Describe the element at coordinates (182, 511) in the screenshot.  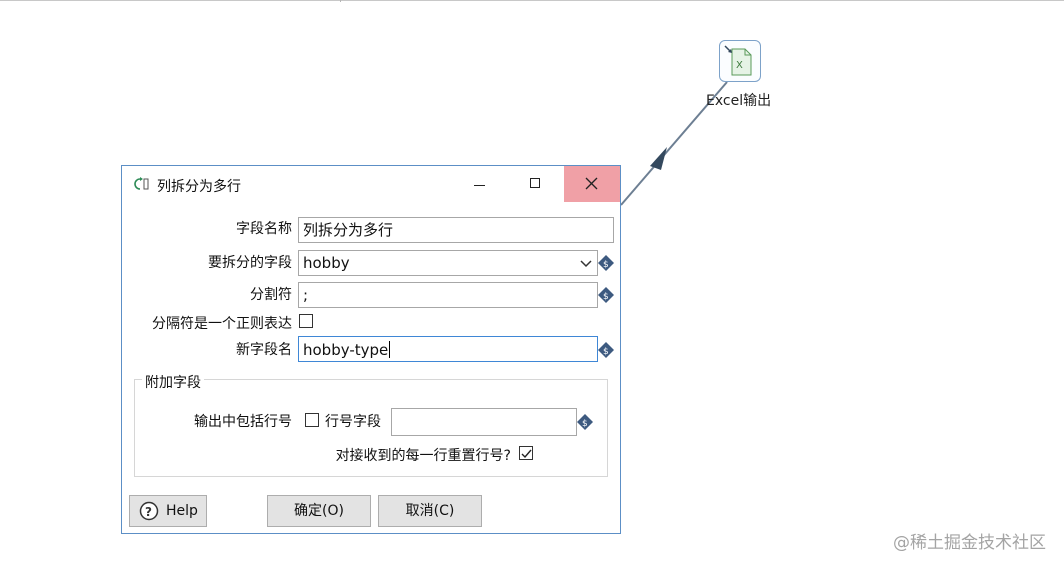
I see `help-label: Help` at that location.